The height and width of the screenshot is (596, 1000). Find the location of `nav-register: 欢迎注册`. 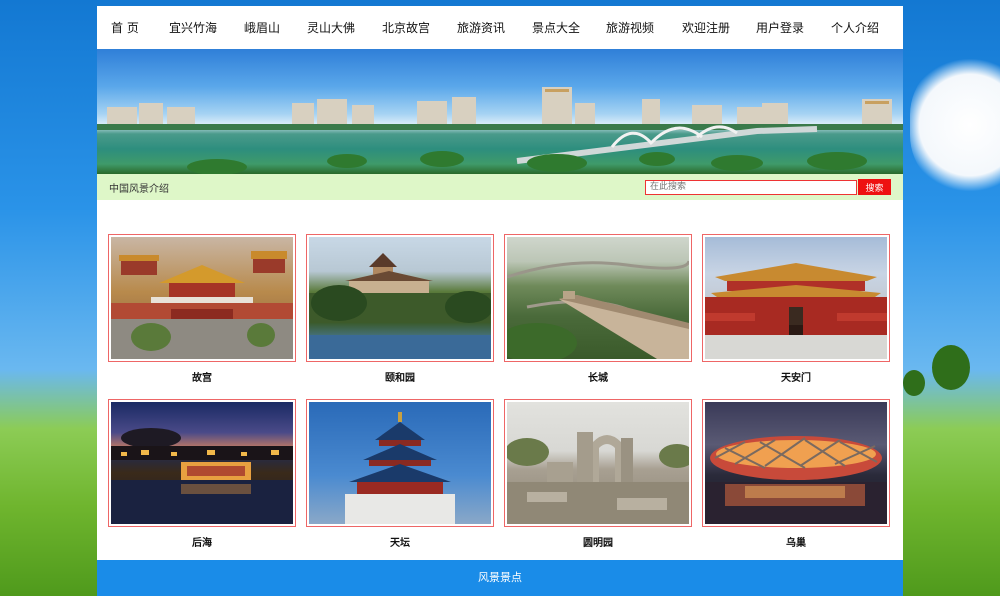

nav-register: 欢迎注册 is located at coordinates (719, 27).